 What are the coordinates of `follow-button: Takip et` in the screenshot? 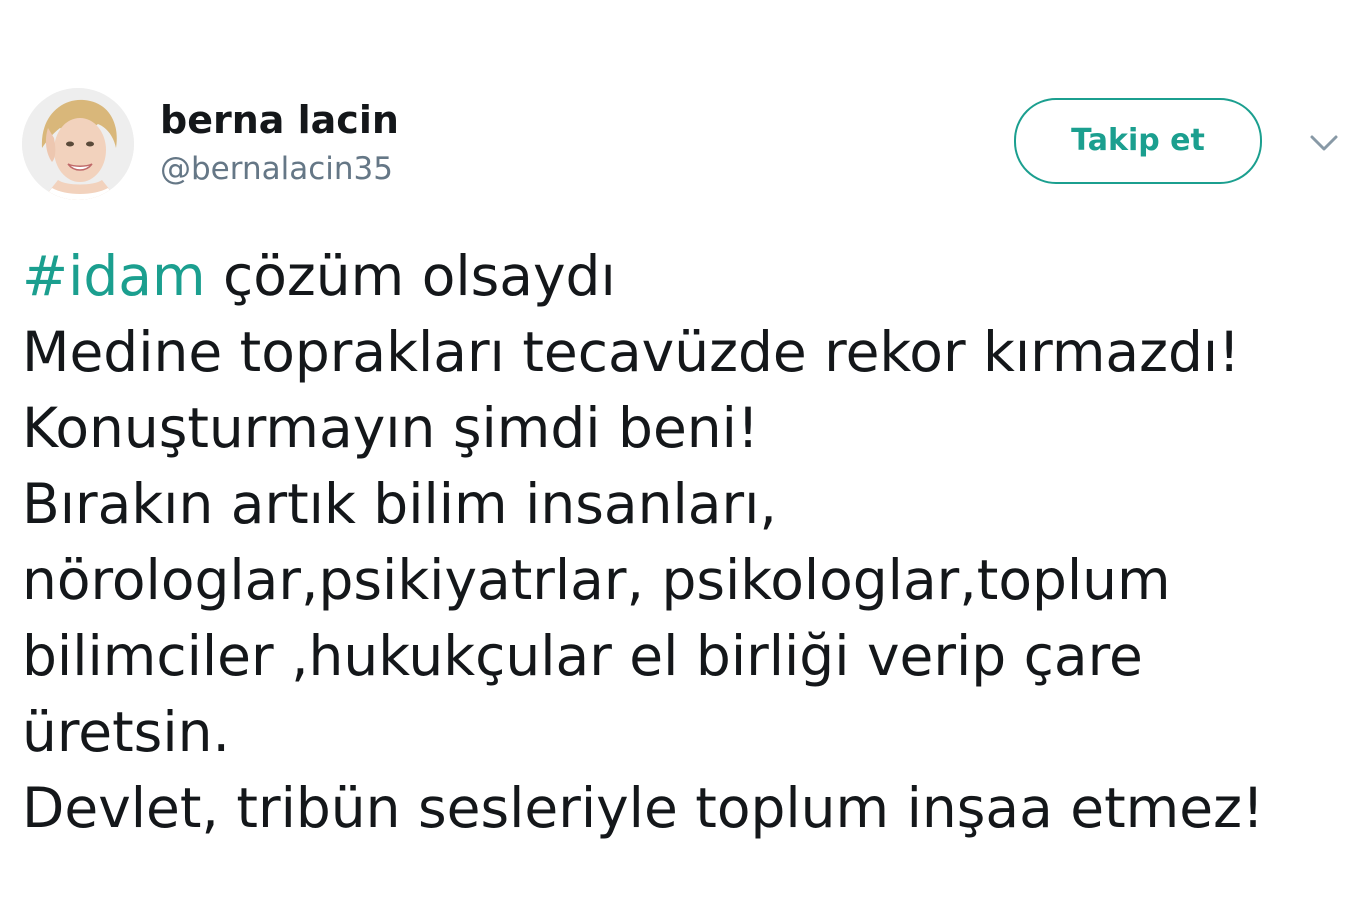 It's located at (1138, 141).